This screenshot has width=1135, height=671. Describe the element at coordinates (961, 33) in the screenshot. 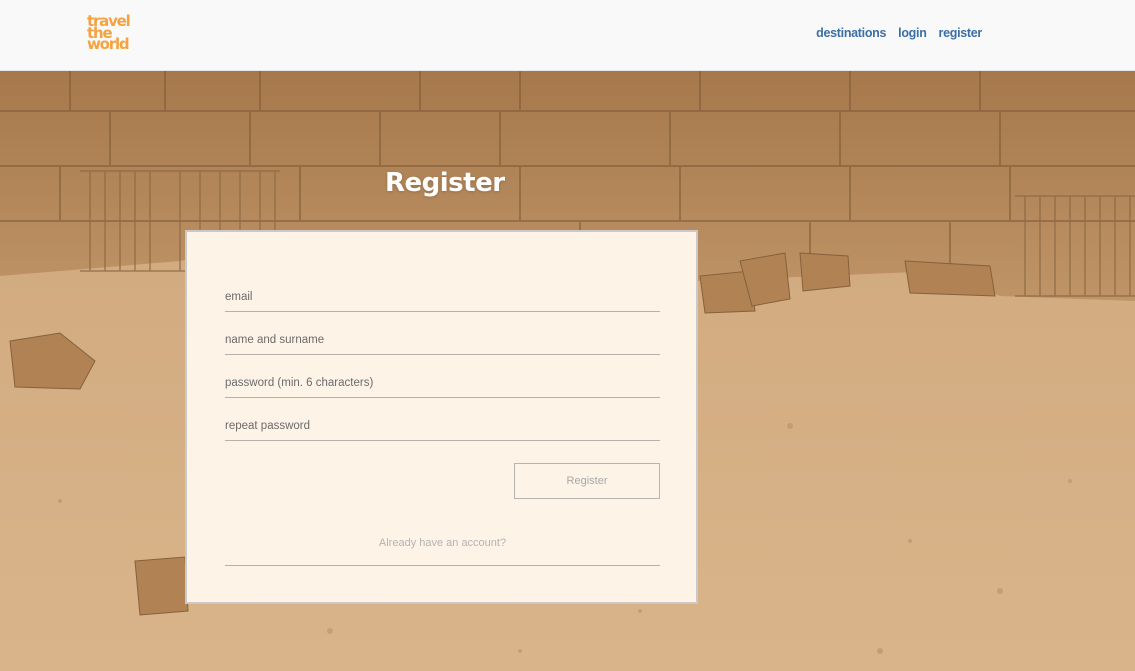

I see `nav-register: register` at that location.